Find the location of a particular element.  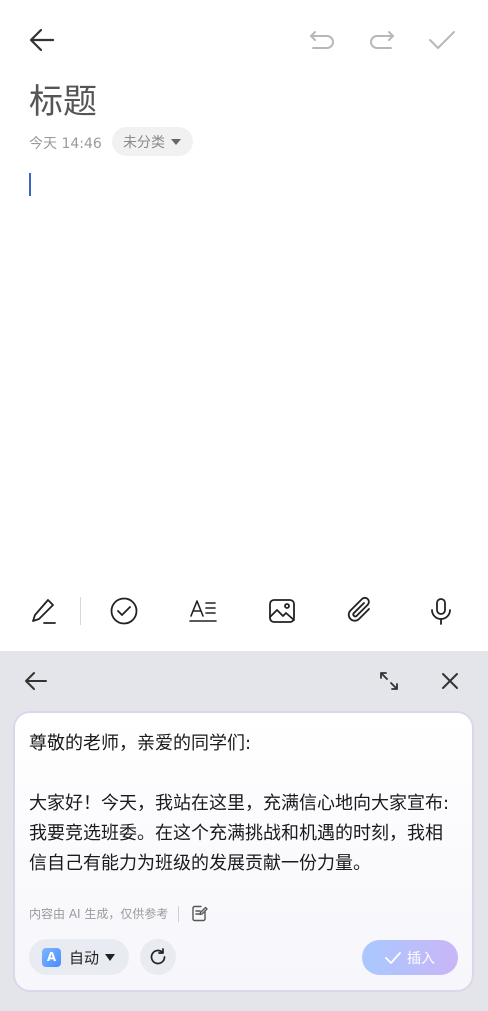

panel-back-button is located at coordinates (36, 681).